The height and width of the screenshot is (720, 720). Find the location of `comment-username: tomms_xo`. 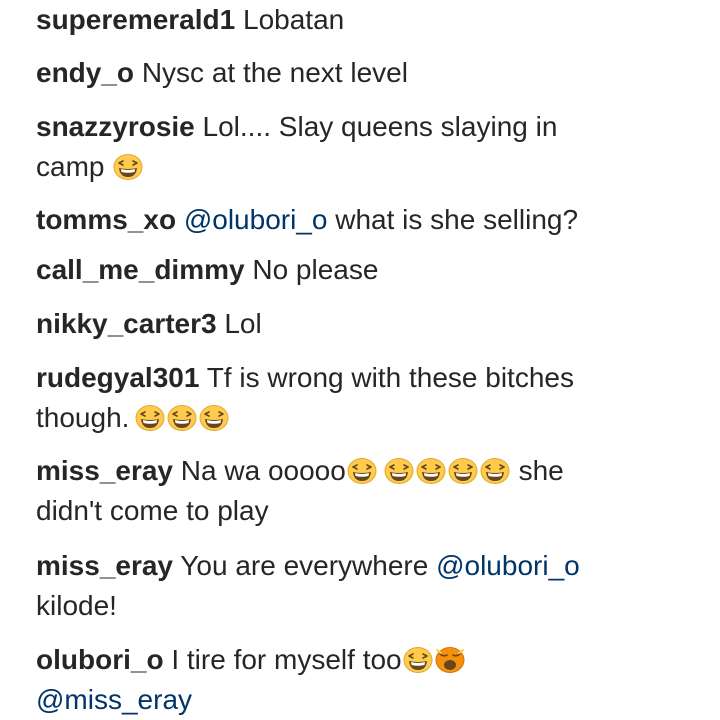

comment-username: tomms_xo is located at coordinates (106, 219).